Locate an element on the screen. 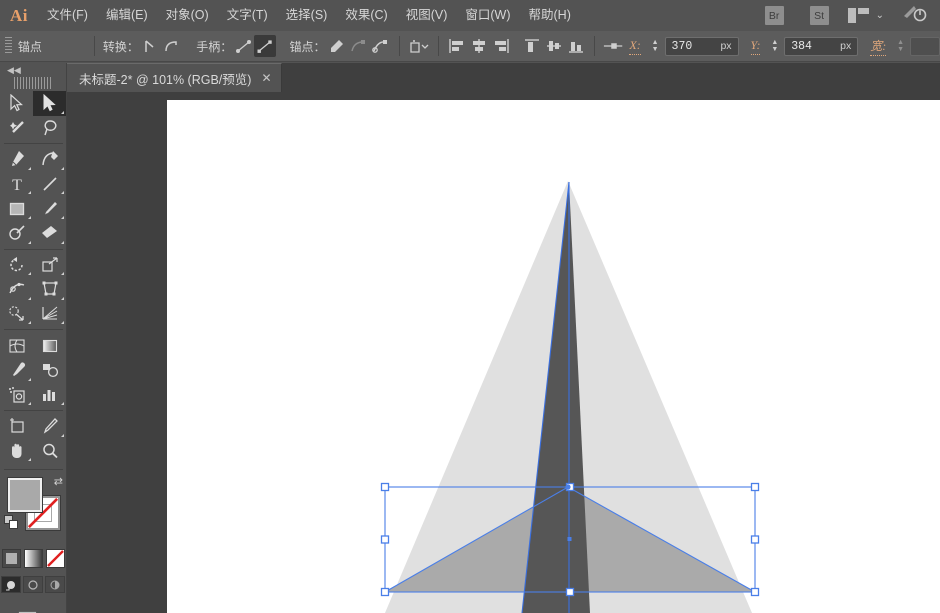 The width and height of the screenshot is (940, 613). menu-object: 对象(O) is located at coordinates (187, 15).